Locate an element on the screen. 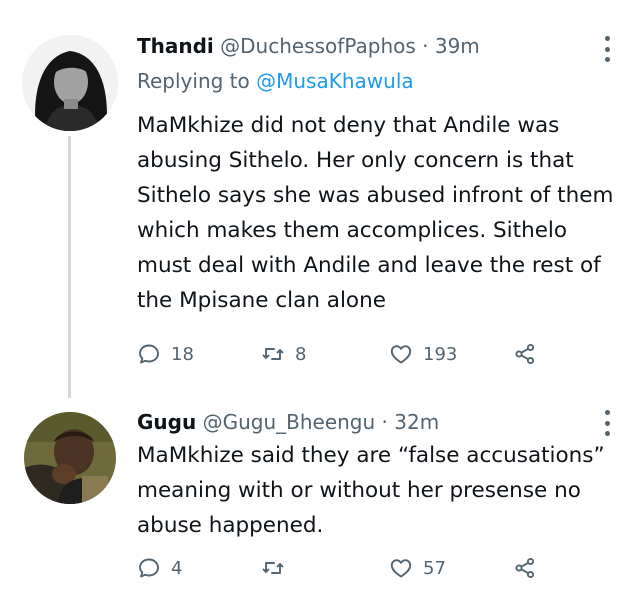 The image size is (640, 612). replying-to: Replying to @MusaKhawula is located at coordinates (275, 81).